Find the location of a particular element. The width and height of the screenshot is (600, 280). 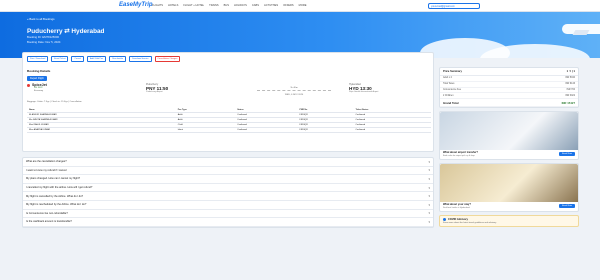

grand-total-value: INR 15427 is located at coordinates (568, 102).